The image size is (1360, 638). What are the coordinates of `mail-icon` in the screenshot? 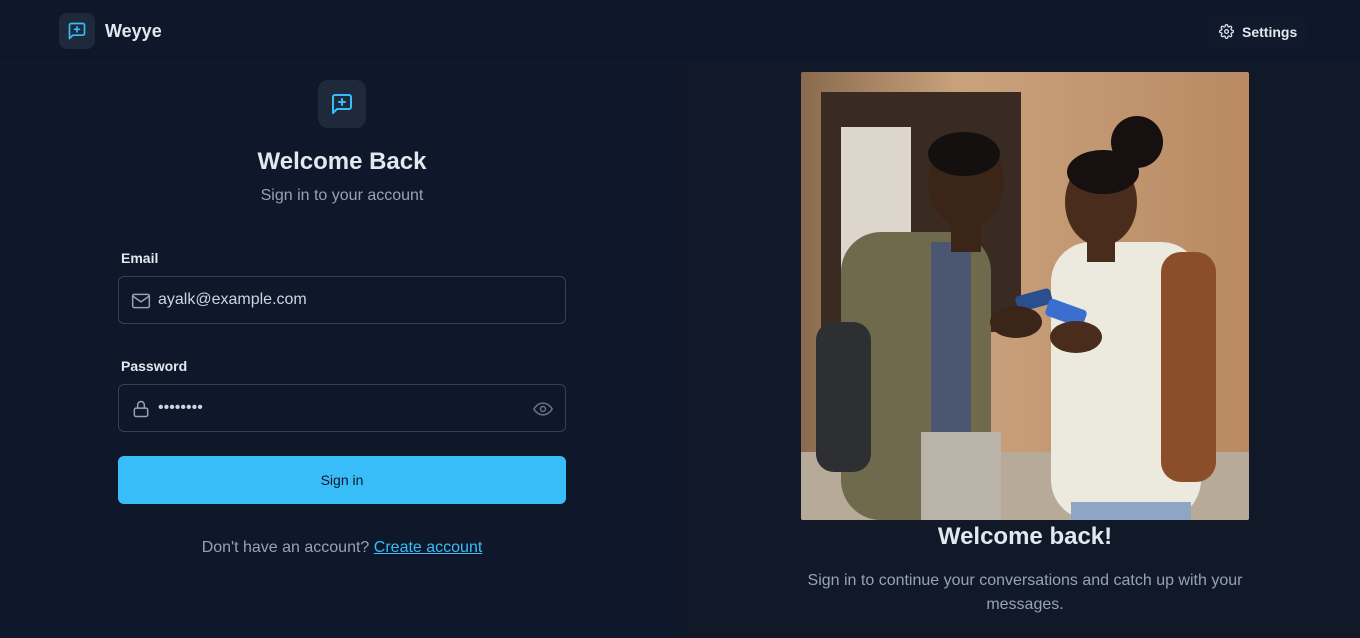 It's located at (141, 301).